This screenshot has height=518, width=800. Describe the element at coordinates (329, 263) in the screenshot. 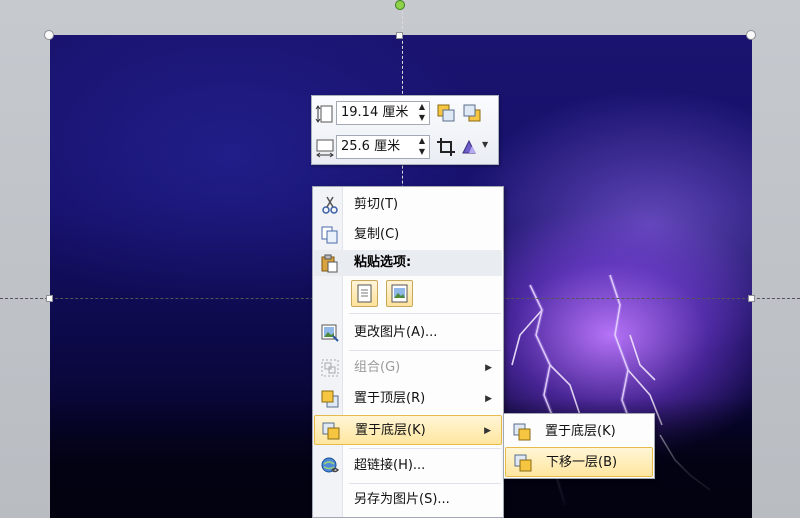

I see `paste-icon` at that location.